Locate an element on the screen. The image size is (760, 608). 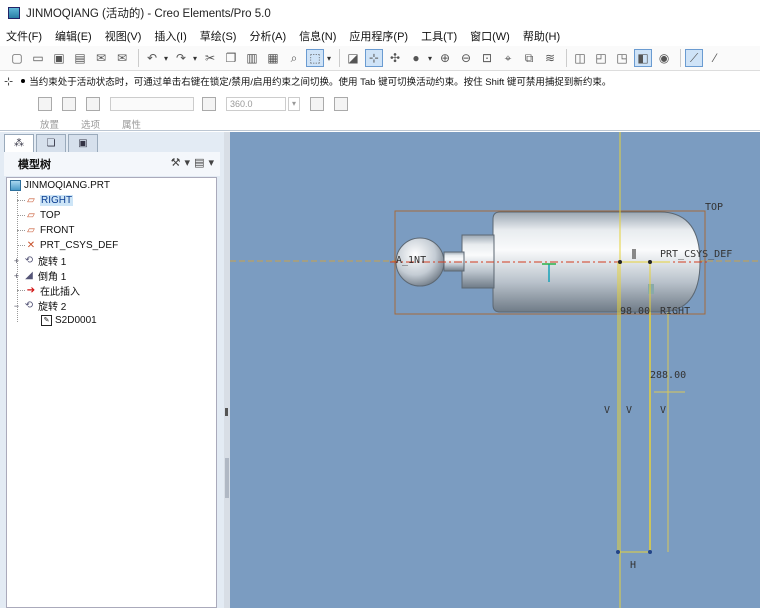
tree-item-revolve-2: − ⟲ 旋转 2 is located at coordinates (39, 305).